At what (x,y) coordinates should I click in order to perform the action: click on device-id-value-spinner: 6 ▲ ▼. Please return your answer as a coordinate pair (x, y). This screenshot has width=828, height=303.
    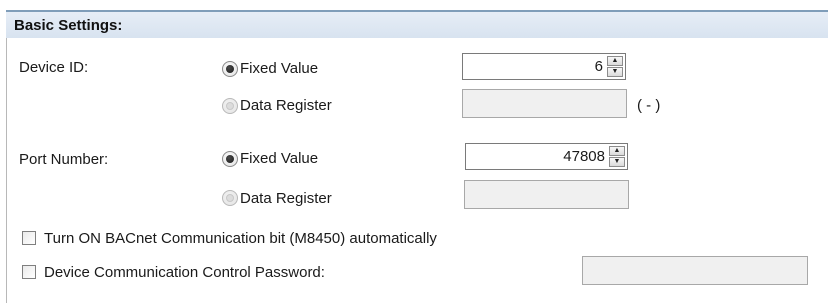
    Looking at the image, I should click on (544, 66).